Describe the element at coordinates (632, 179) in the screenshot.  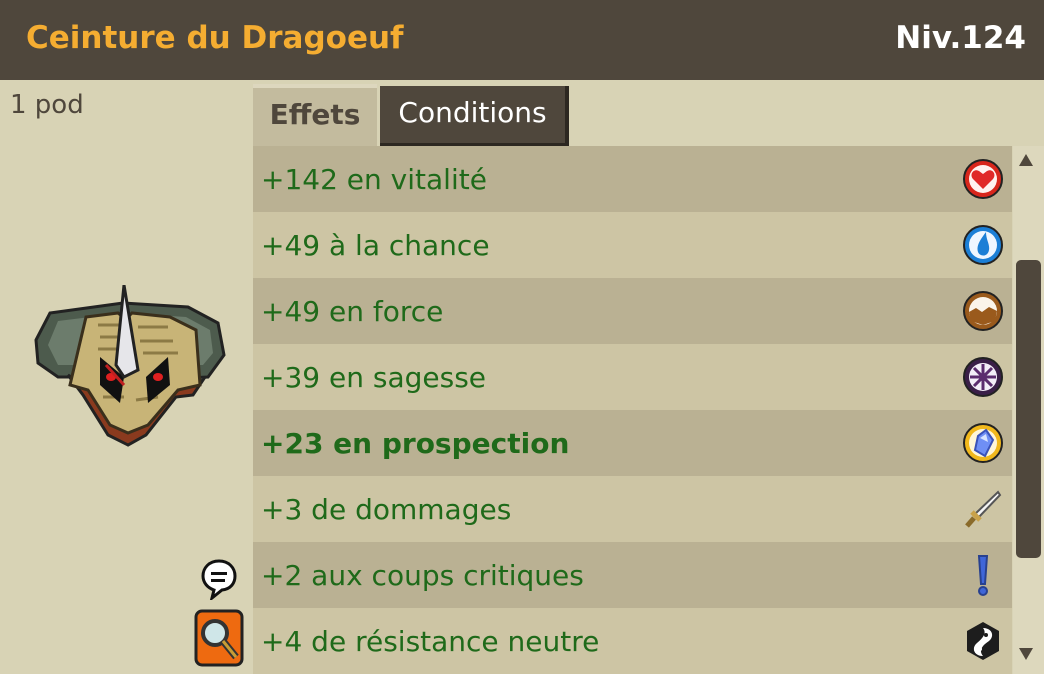
I see `effect-row: +142 en vitalité` at that location.